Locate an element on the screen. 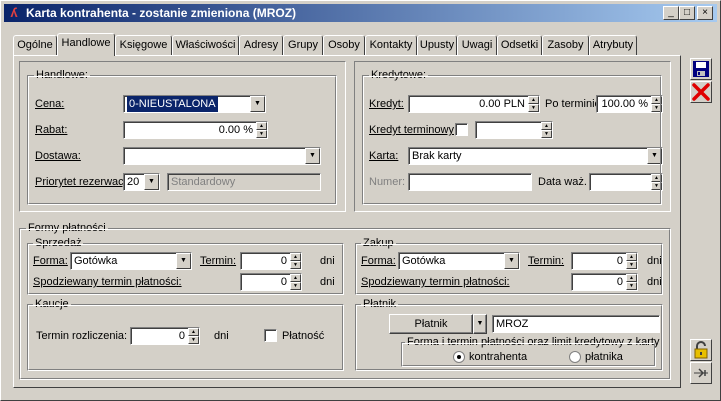 The width and height of the screenshot is (721, 401). tab-ogolne: Ogólne is located at coordinates (35, 45).